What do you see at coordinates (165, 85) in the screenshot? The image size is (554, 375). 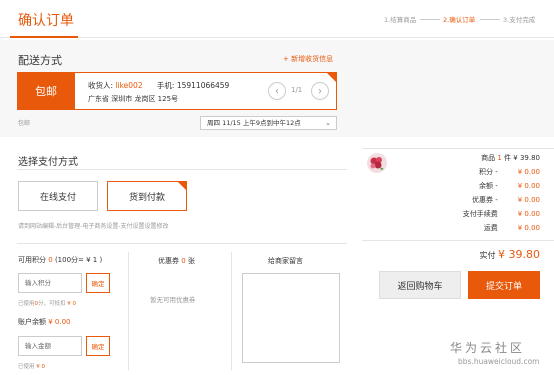 I see `phone-label: 手机:` at bounding box center [165, 85].